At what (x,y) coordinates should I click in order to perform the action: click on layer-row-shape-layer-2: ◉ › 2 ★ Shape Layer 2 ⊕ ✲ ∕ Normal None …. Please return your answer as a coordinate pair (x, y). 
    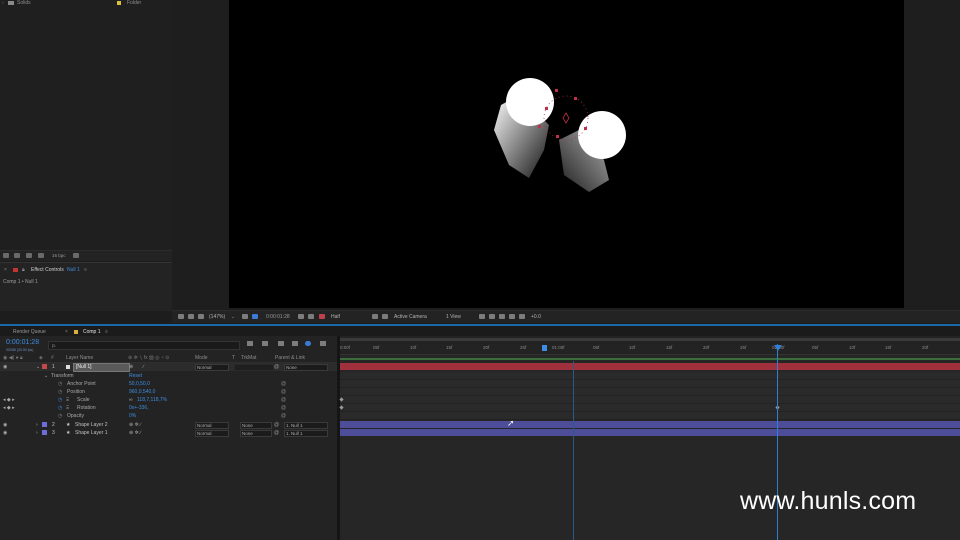
    Looking at the image, I should click on (168, 425).